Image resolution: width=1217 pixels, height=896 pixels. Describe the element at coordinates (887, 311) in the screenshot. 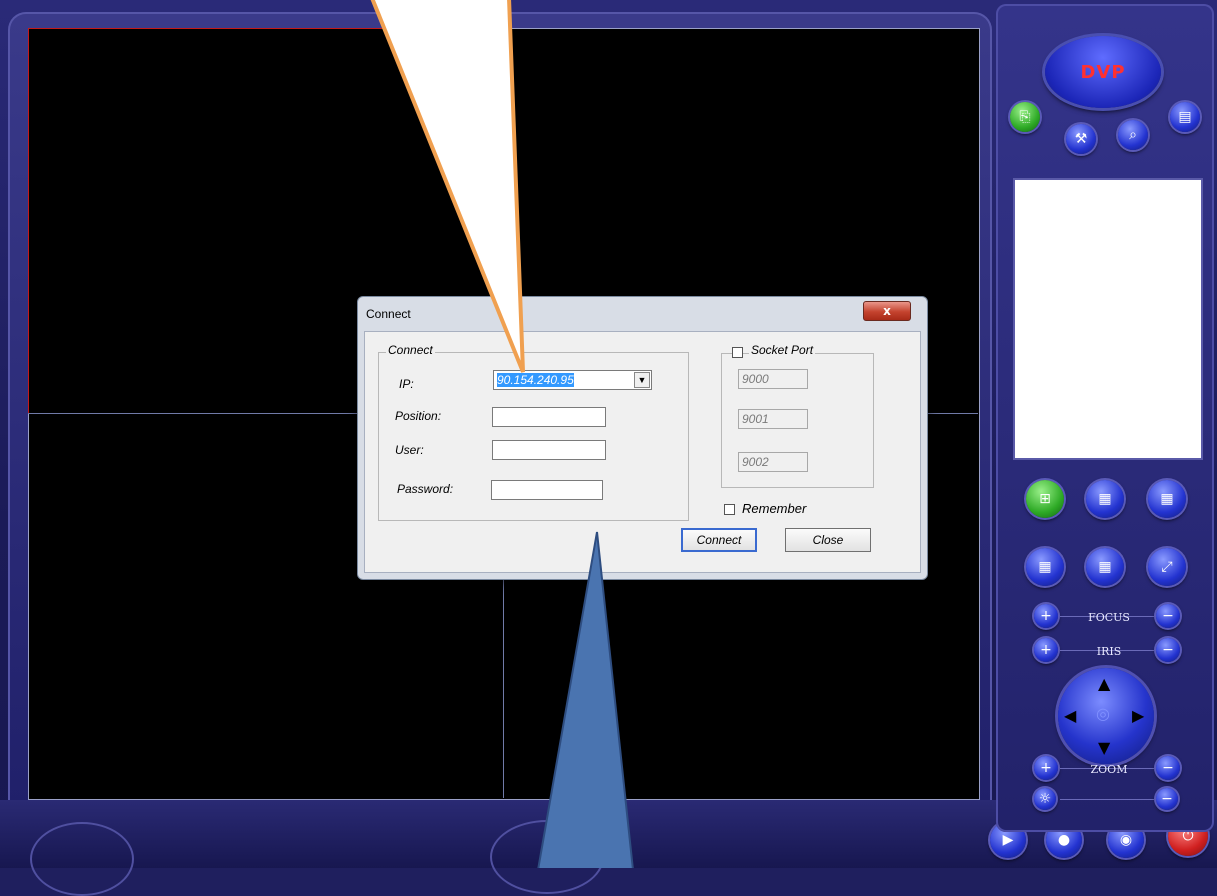

I see `dialog-close-icon: x` at that location.